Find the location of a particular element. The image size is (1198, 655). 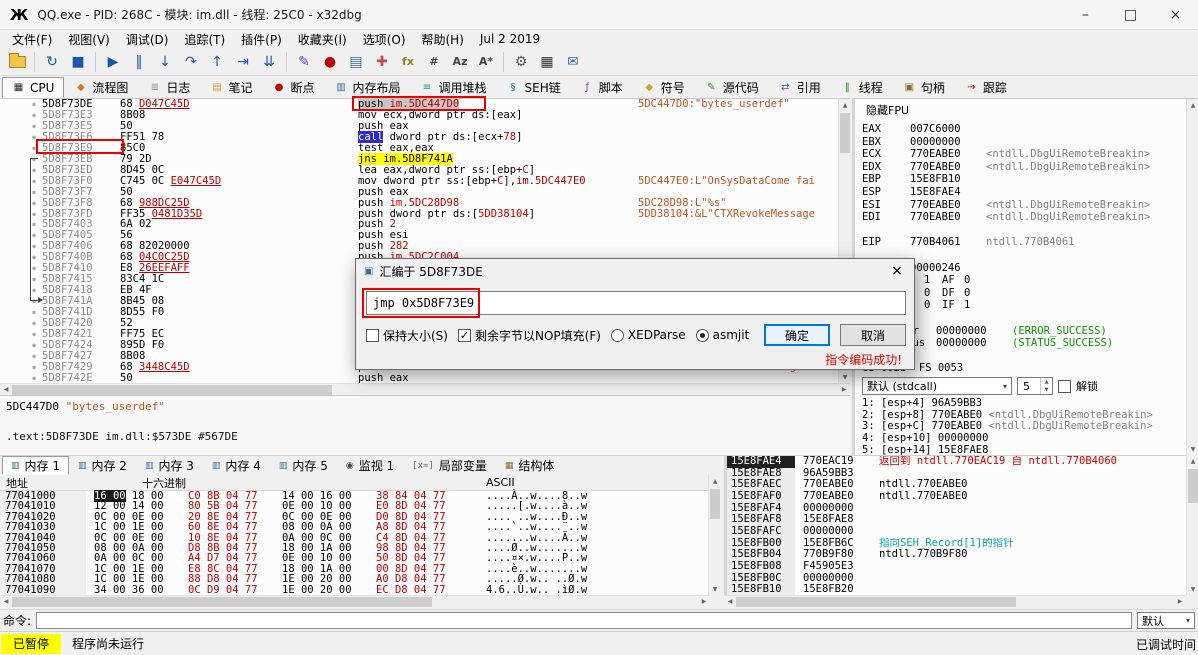

menu-debug: 调试(D) is located at coordinates (147, 39).